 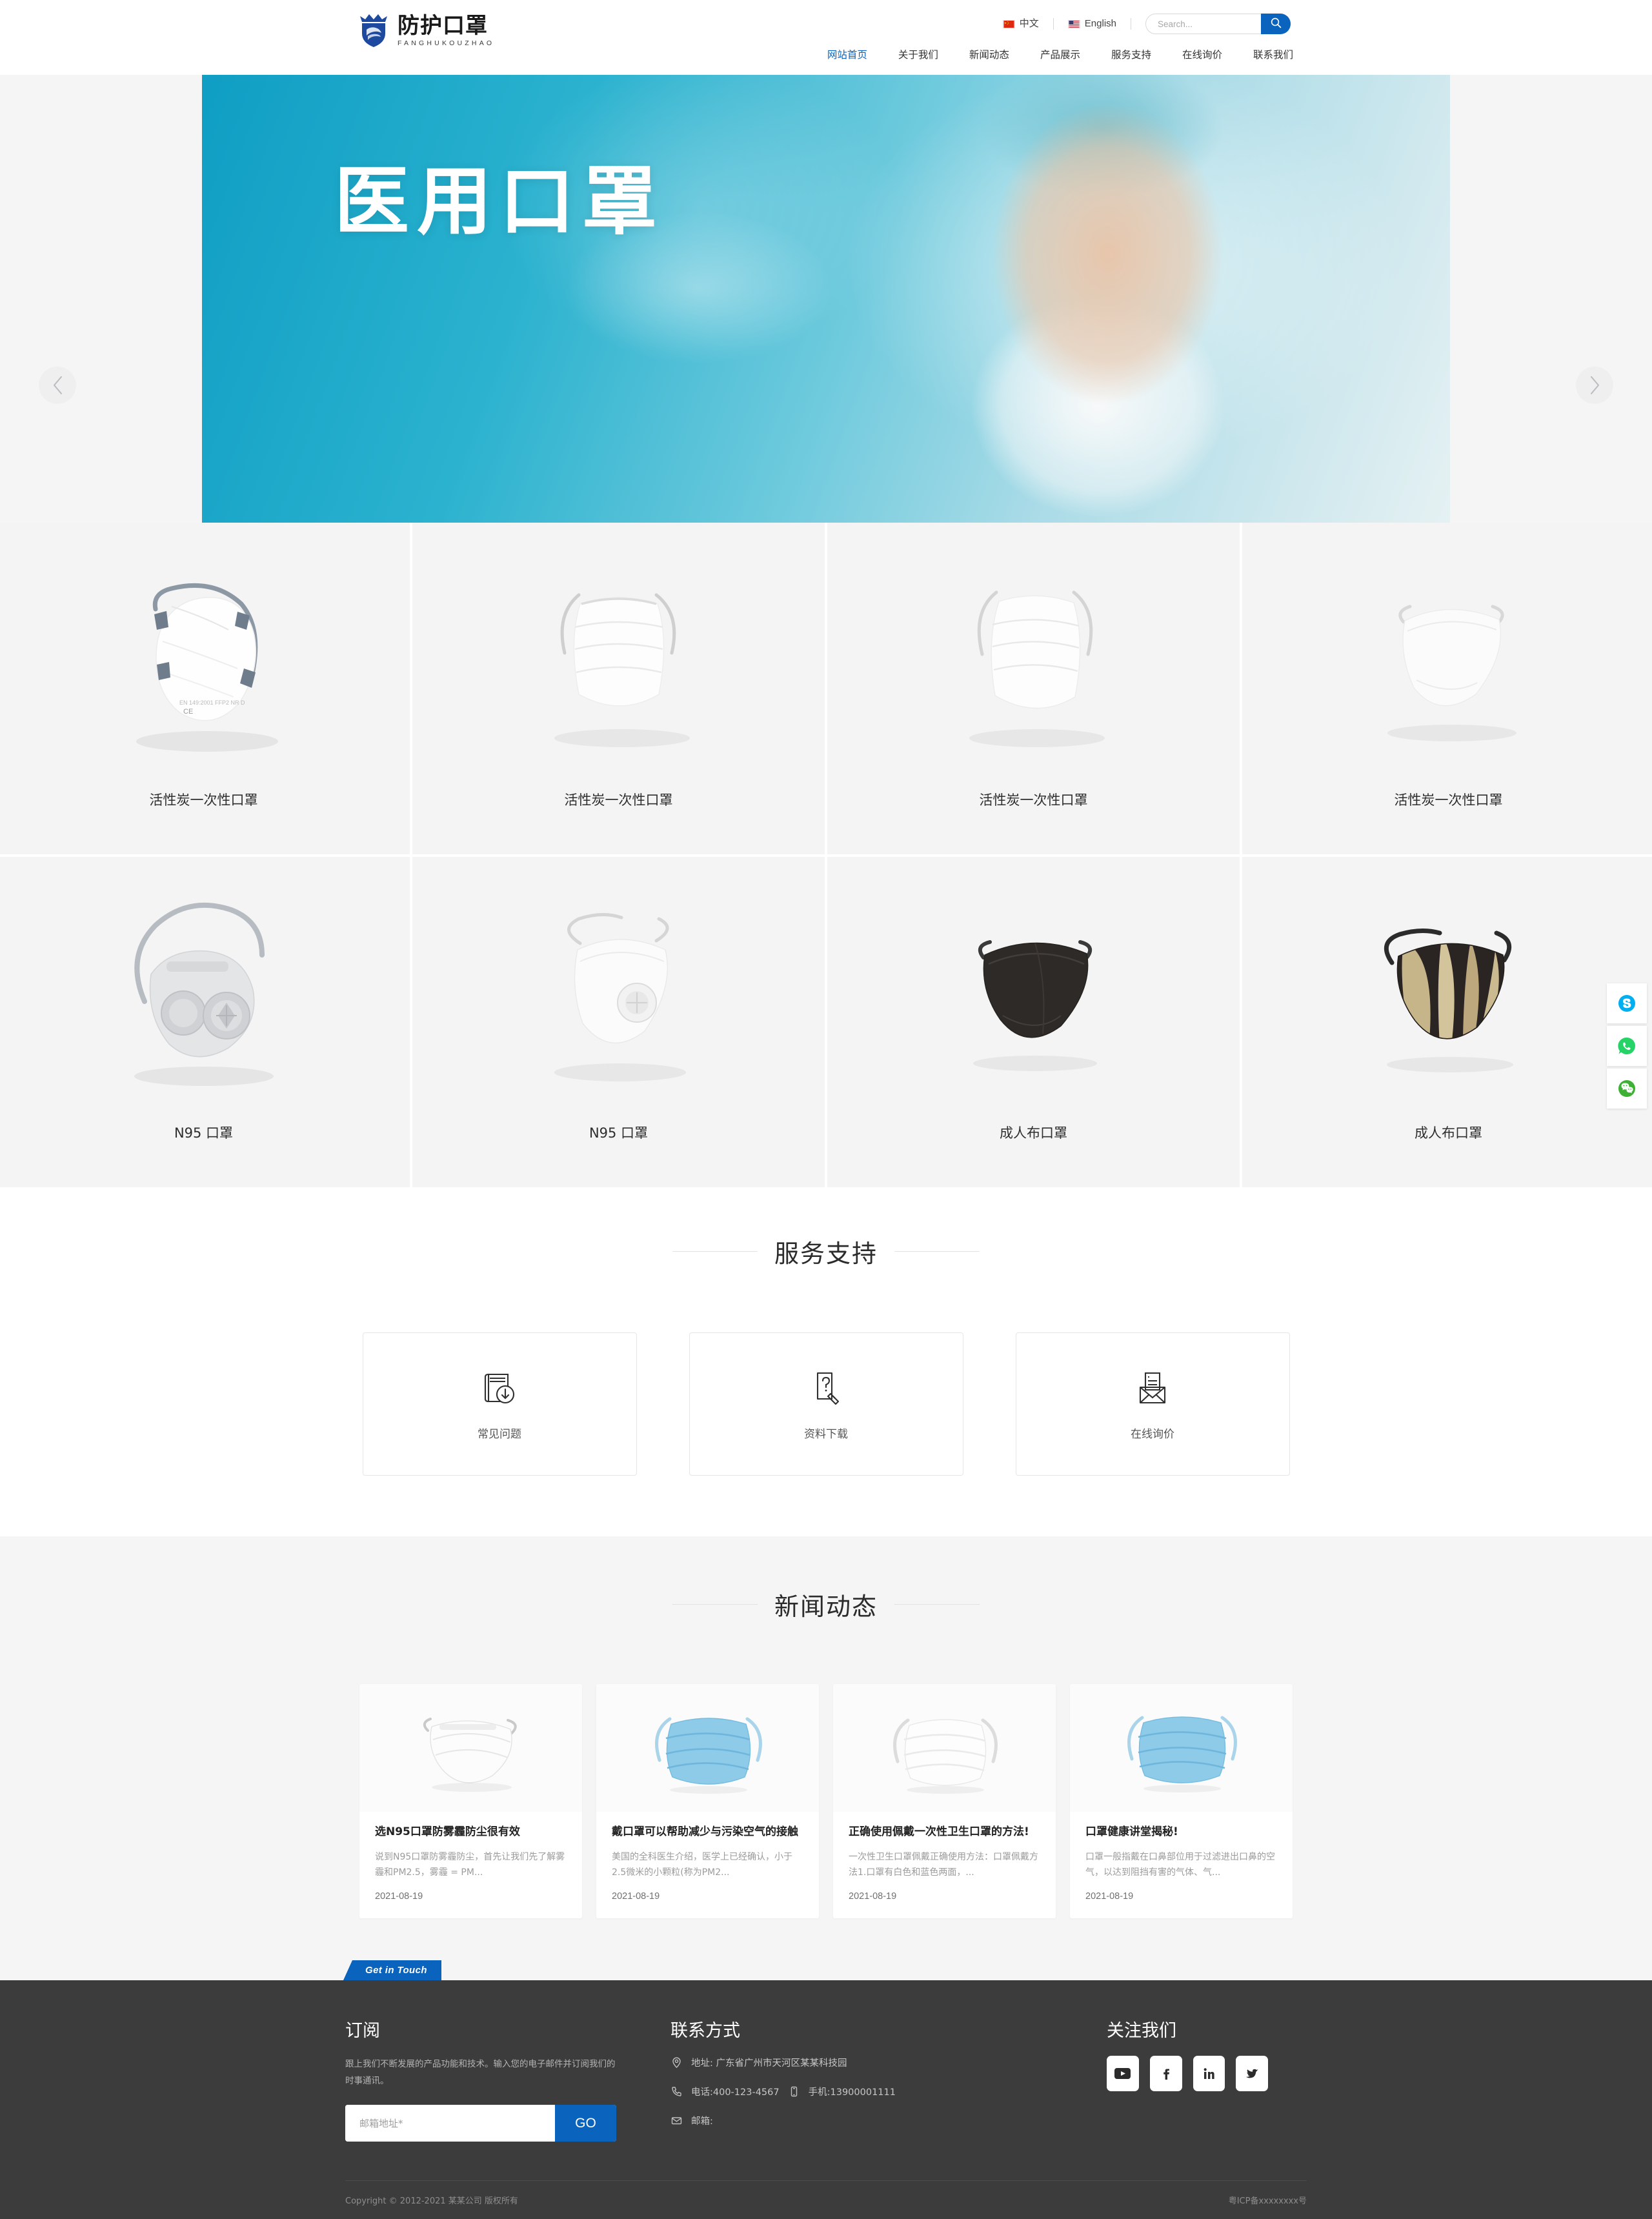 I want to click on wechat-icon, so click(x=1627, y=1089).